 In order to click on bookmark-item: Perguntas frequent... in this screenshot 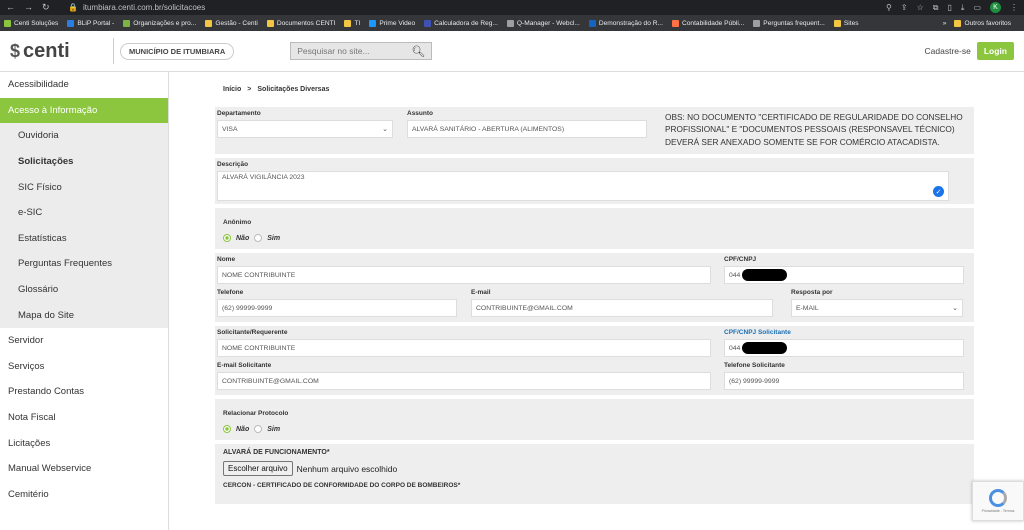, I will do `click(789, 23)`.